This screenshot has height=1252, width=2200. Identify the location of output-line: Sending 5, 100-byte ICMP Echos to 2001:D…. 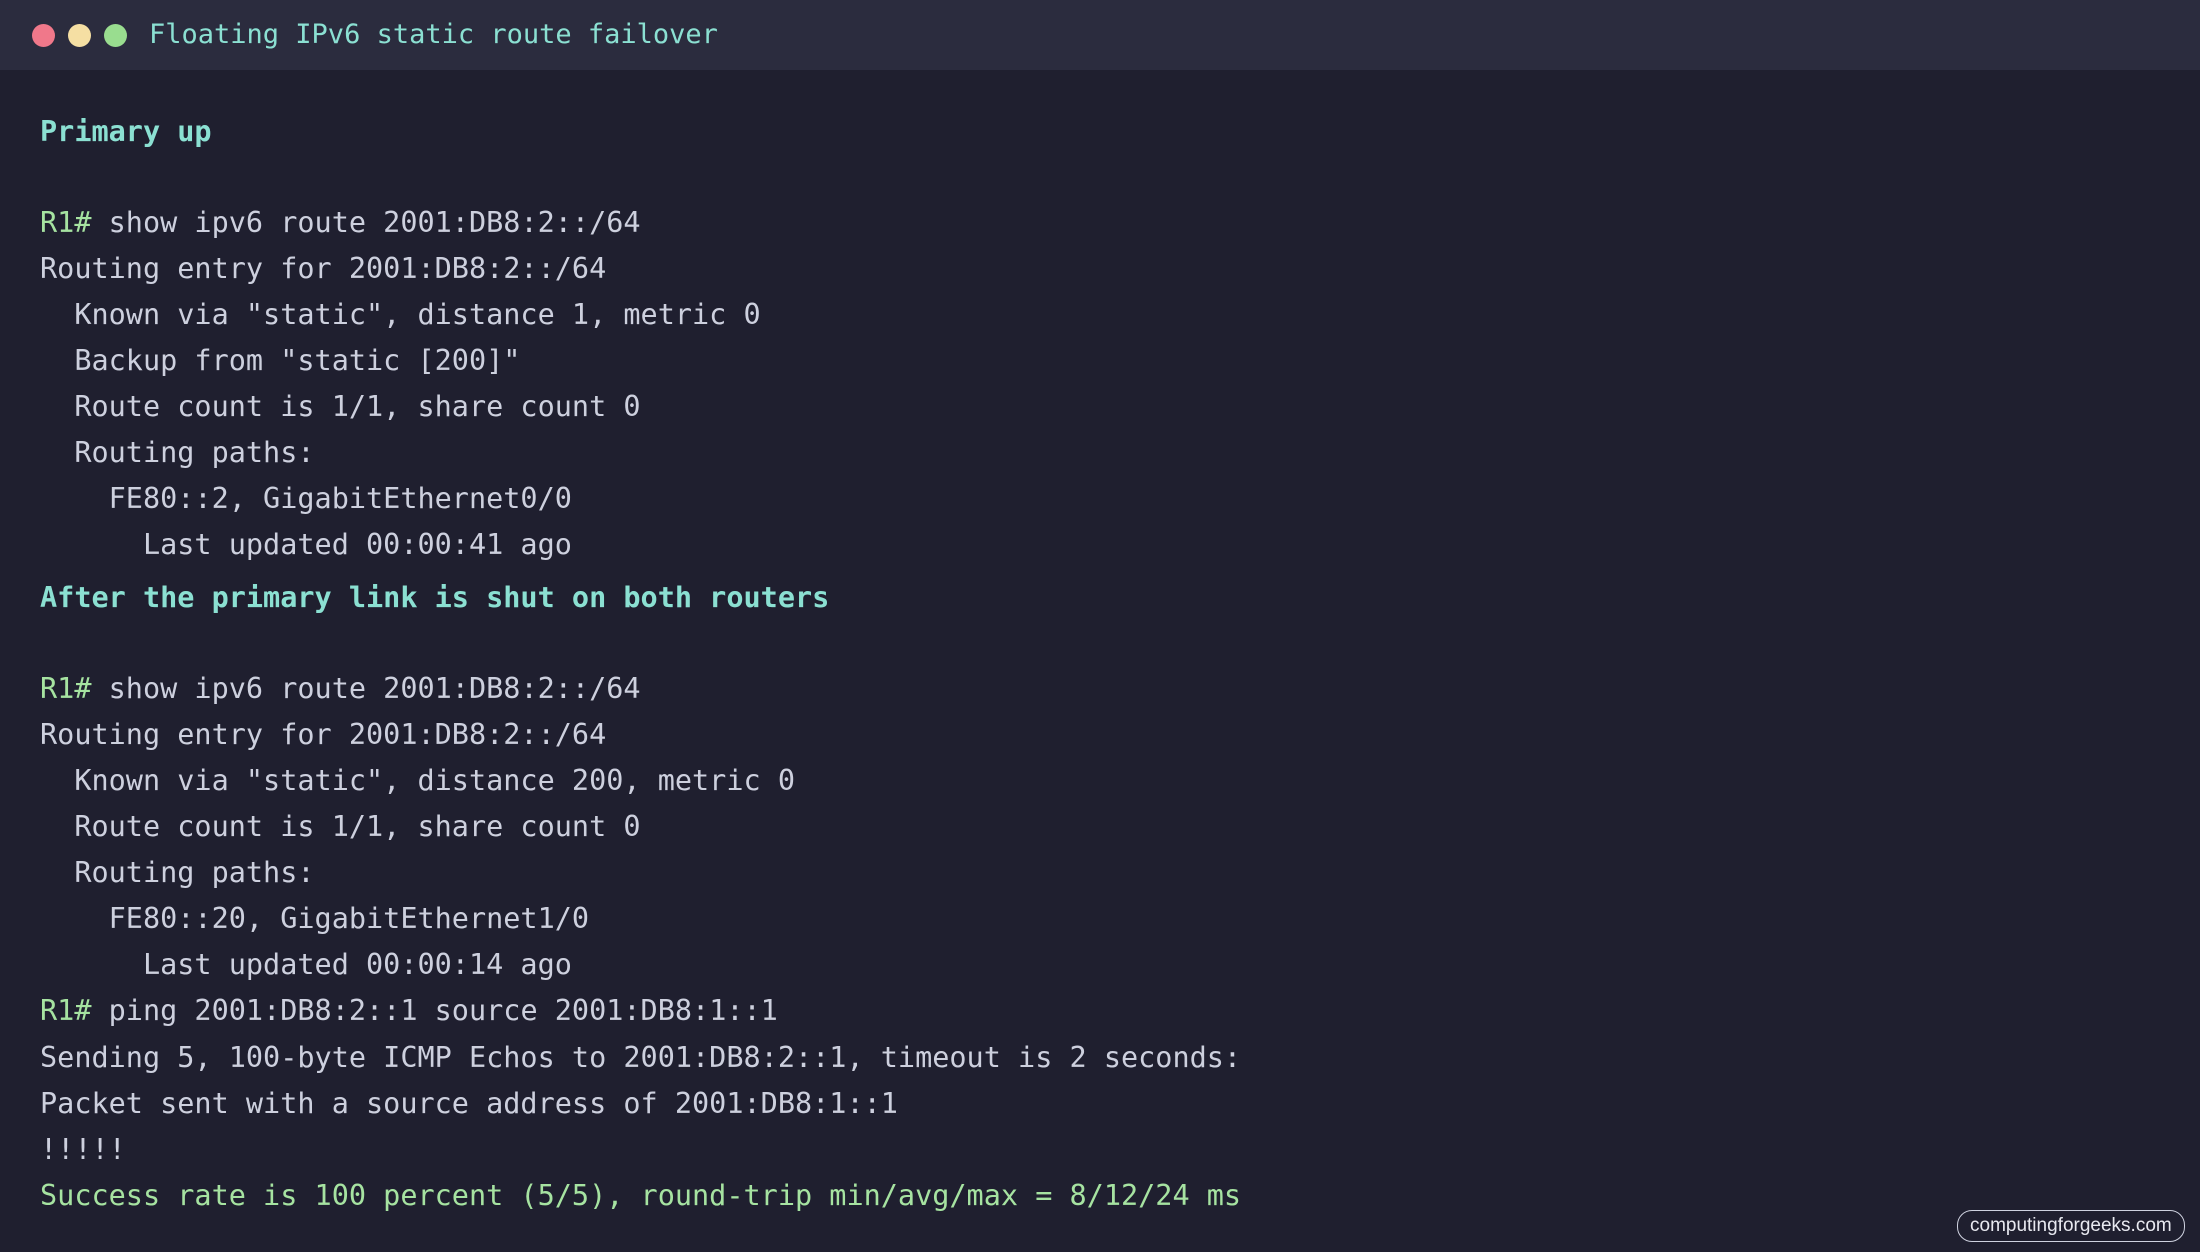
(641, 1057).